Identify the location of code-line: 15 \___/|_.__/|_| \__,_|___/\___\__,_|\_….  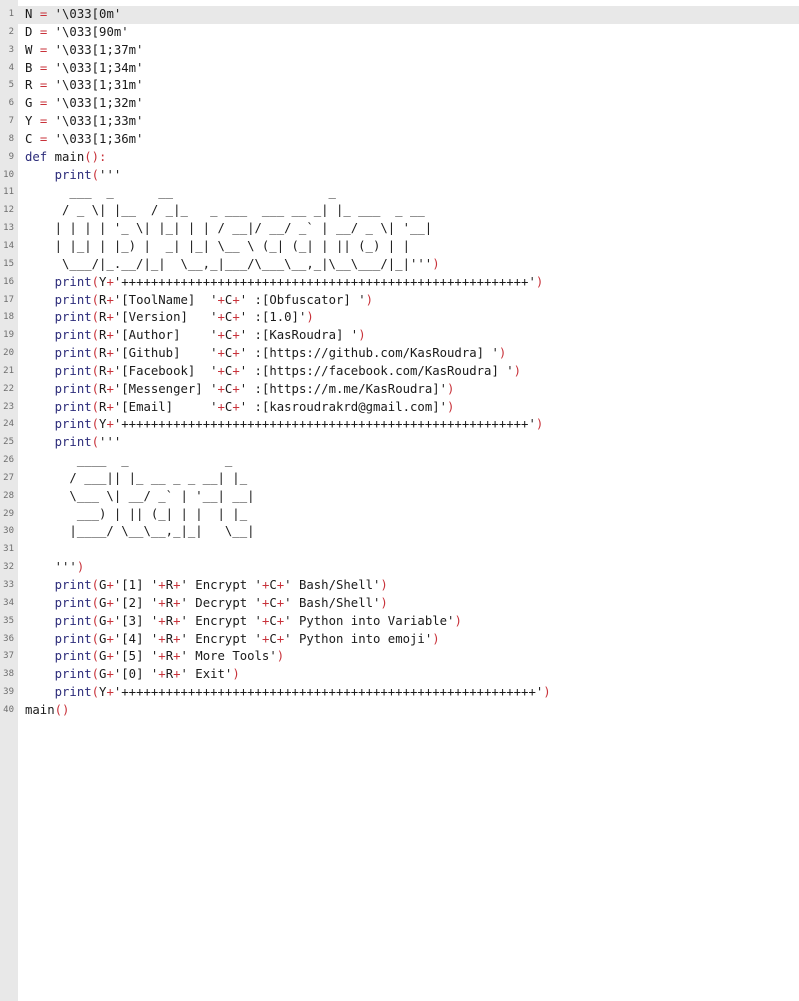
(399, 265).